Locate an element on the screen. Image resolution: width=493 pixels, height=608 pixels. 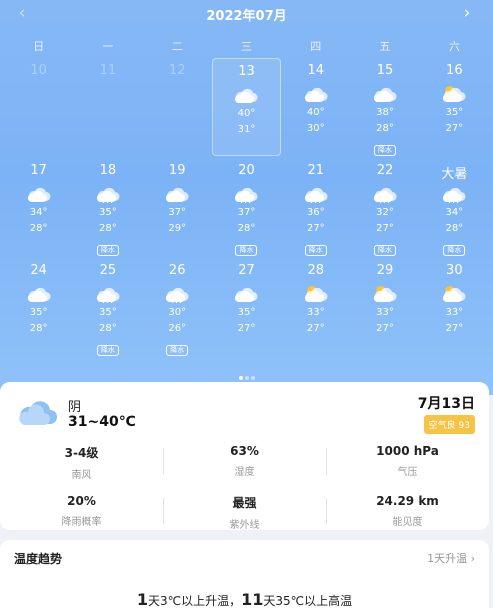
calendar-day: 19 37° 29° is located at coordinates (177, 207).